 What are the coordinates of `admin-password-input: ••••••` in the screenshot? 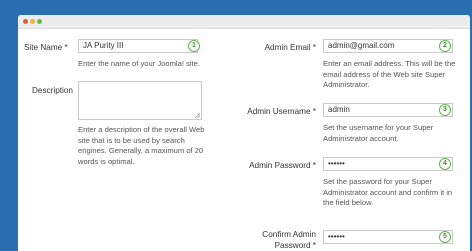 It's located at (388, 164).